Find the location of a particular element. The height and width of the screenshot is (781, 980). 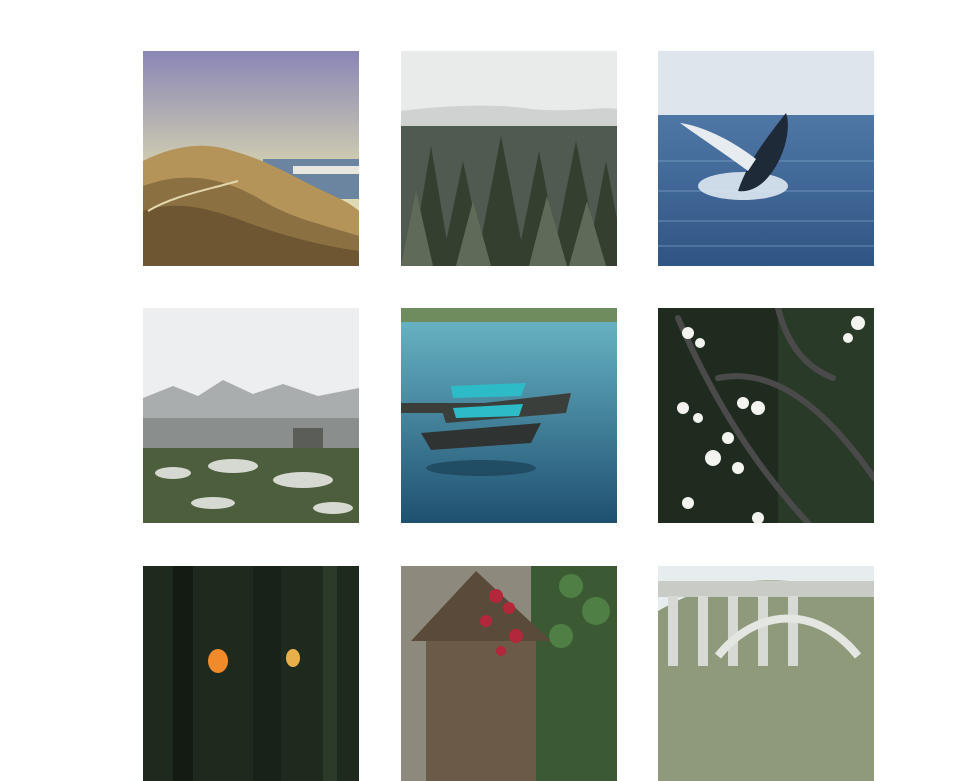

photo-humpback-whale is located at coordinates (766, 158).